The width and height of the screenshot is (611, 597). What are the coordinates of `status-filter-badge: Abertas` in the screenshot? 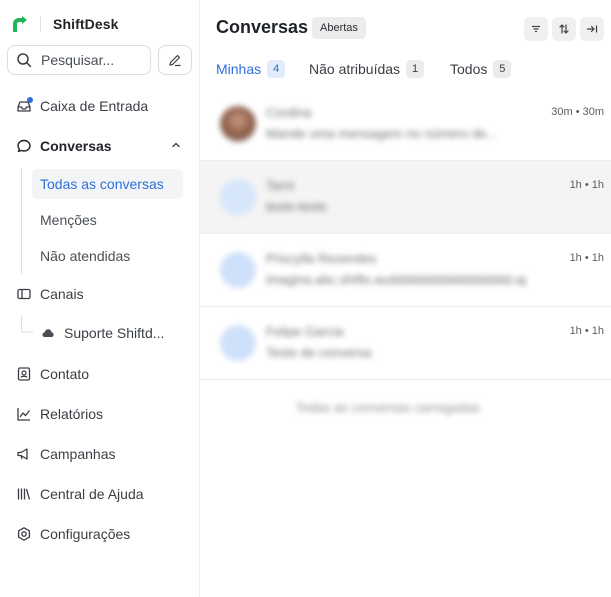 It's located at (339, 28).